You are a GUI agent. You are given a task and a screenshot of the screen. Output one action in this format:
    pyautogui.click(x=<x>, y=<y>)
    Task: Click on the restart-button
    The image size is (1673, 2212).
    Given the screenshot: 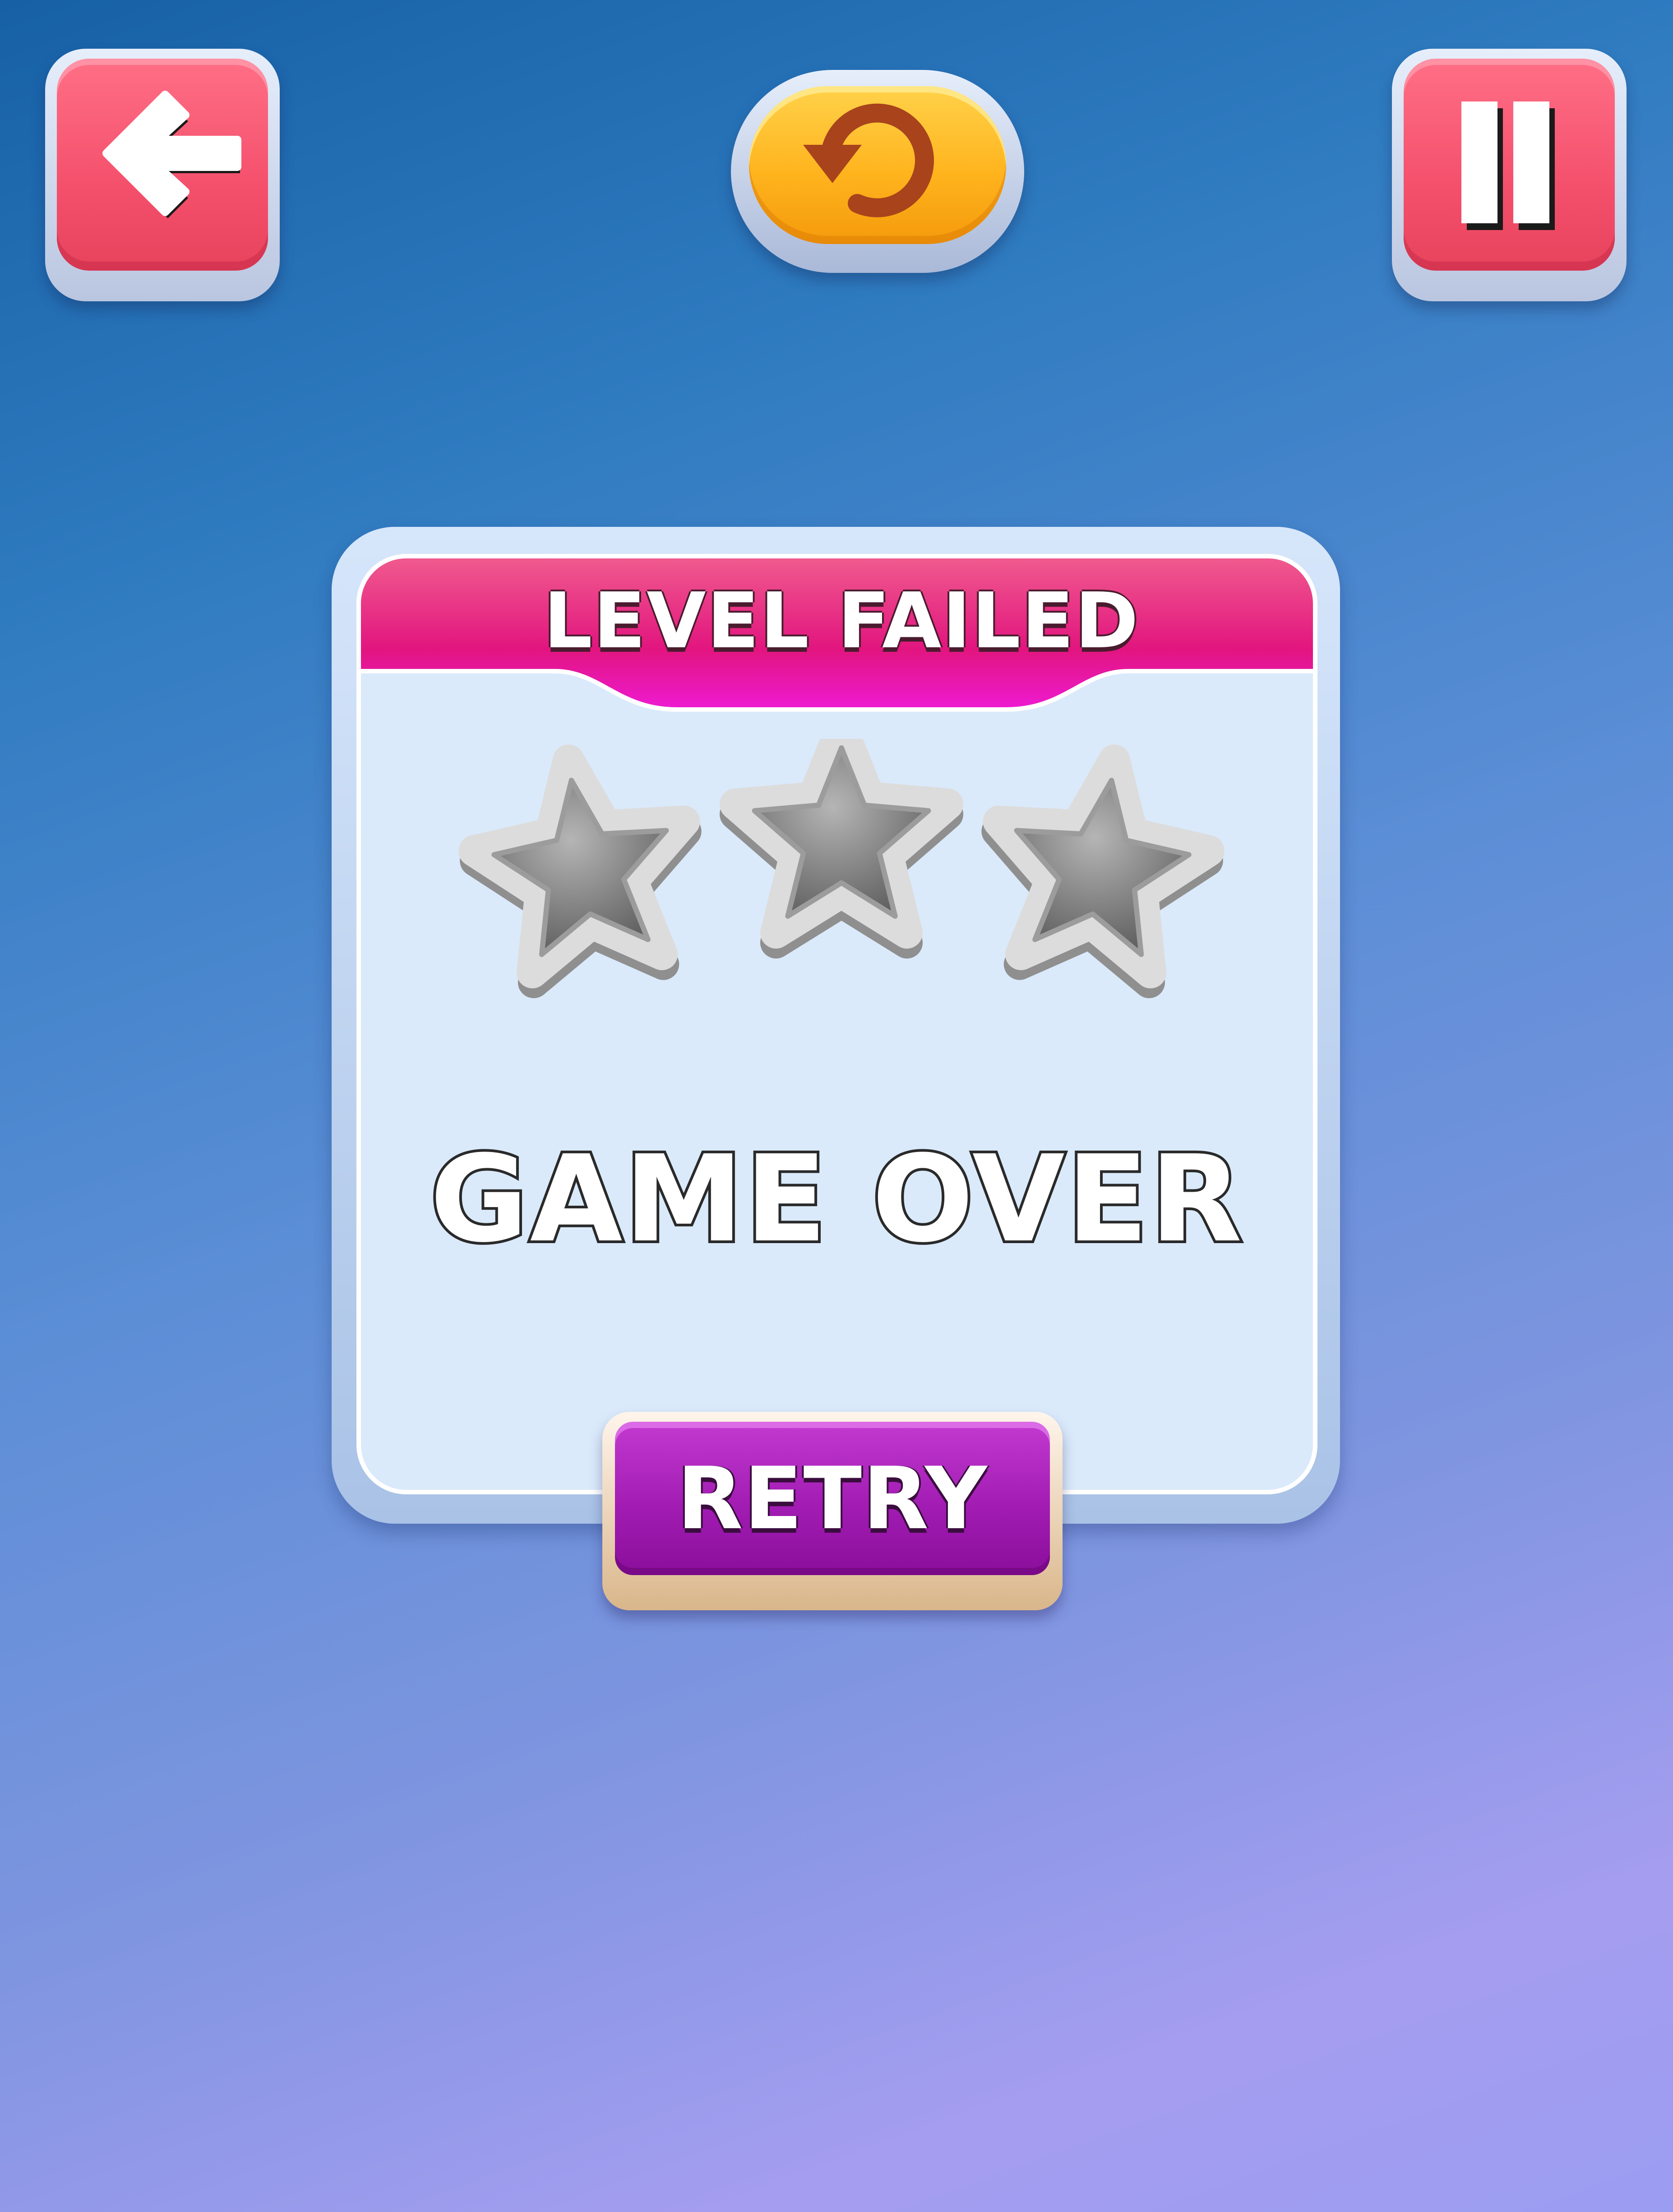 What is the action you would take?
    pyautogui.click(x=877, y=171)
    